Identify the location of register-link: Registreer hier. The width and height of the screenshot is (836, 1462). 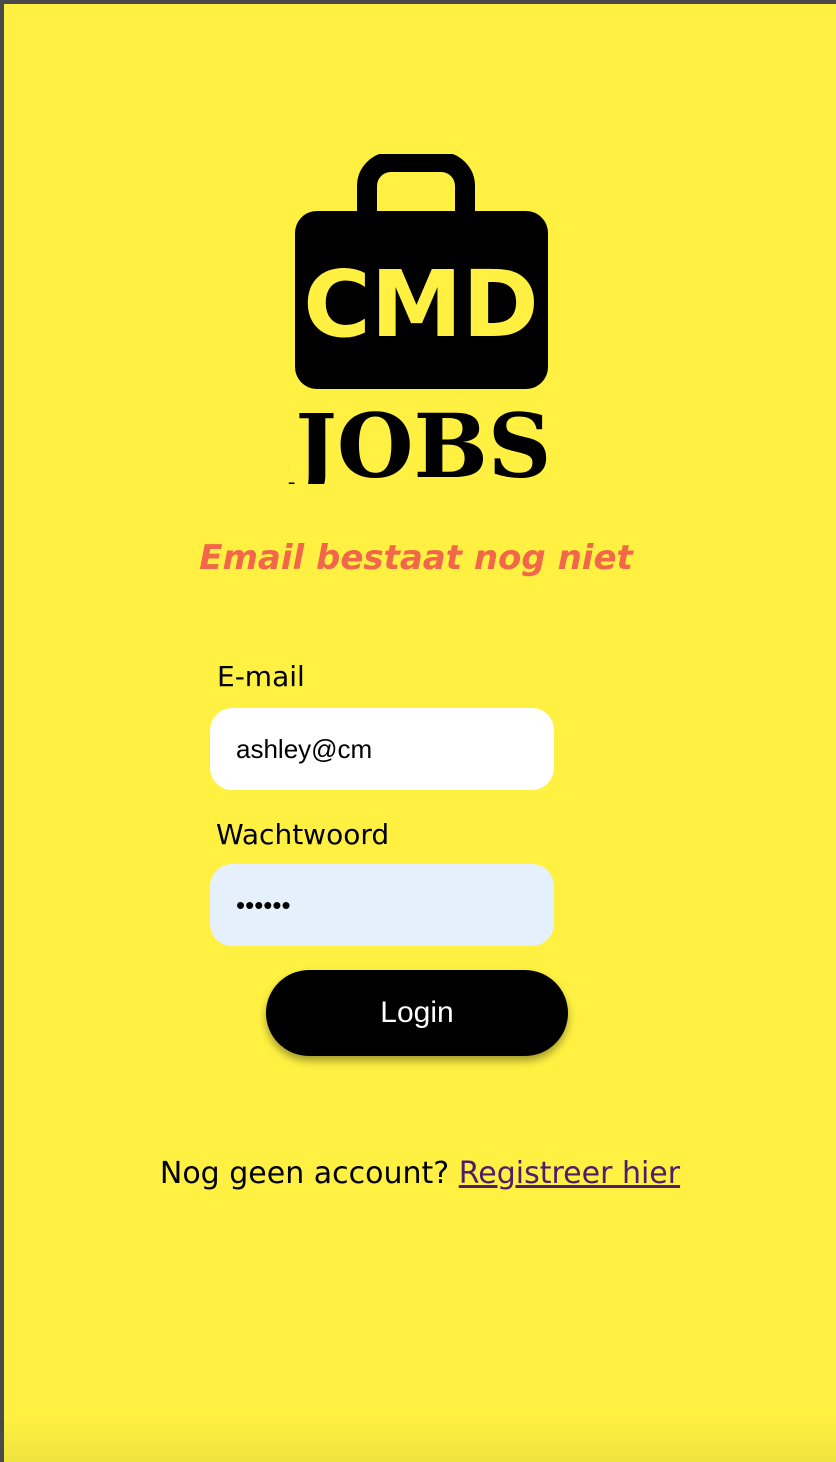
(569, 1173).